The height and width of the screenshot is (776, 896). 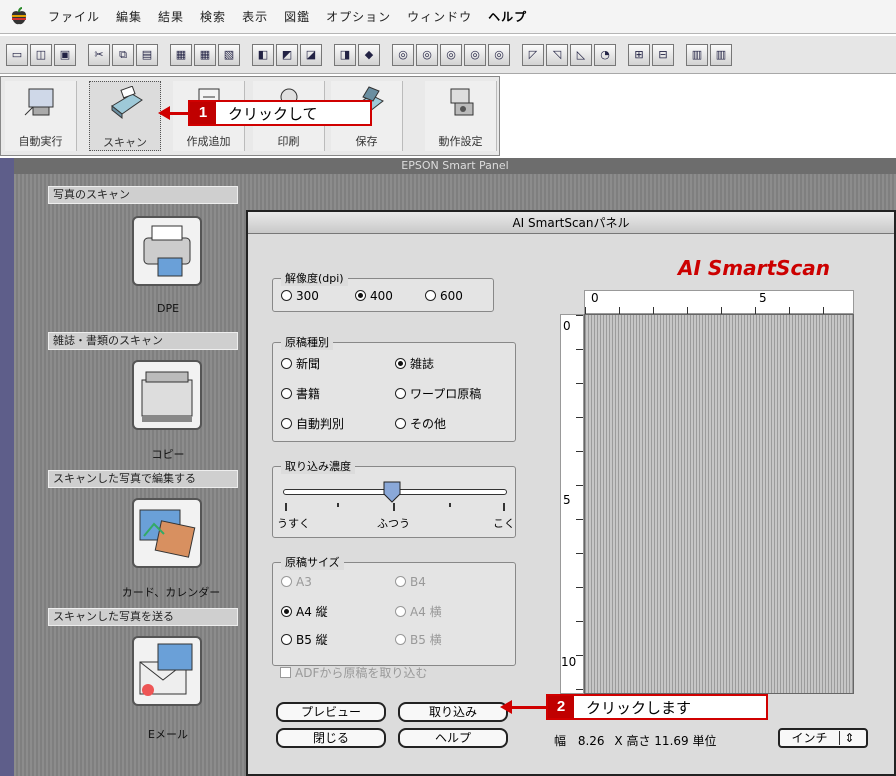 I want to click on auto-run-icon, so click(x=39, y=102).